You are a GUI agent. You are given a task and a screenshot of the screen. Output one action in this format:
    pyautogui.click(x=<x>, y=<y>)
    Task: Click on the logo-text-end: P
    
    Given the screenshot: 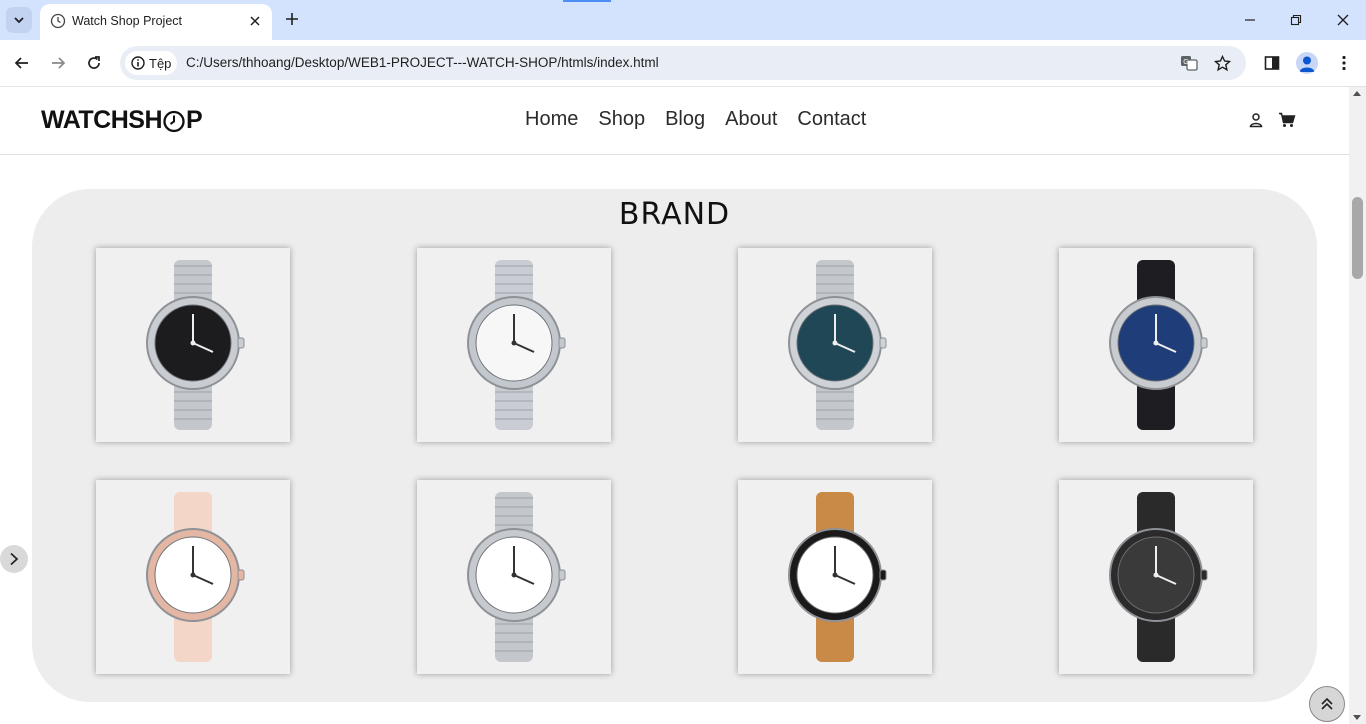 What is the action you would take?
    pyautogui.click(x=194, y=120)
    